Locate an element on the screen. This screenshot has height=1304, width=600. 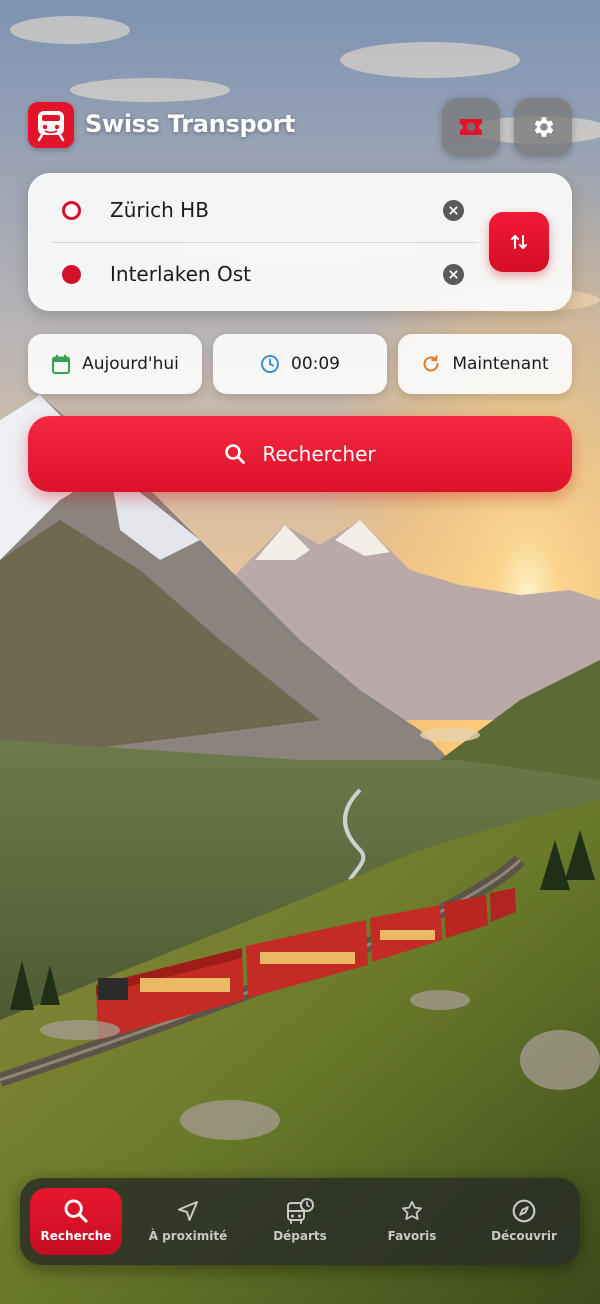
nav-tab-favoris: Favoris is located at coordinates (412, 1221).